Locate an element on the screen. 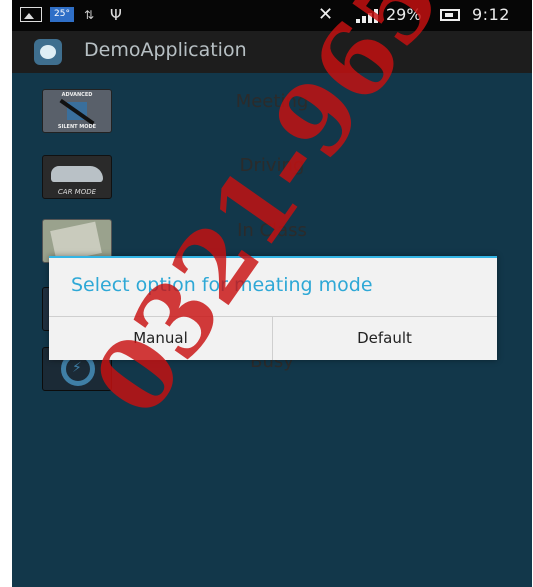  list-item-label: In Class is located at coordinates (272, 230).